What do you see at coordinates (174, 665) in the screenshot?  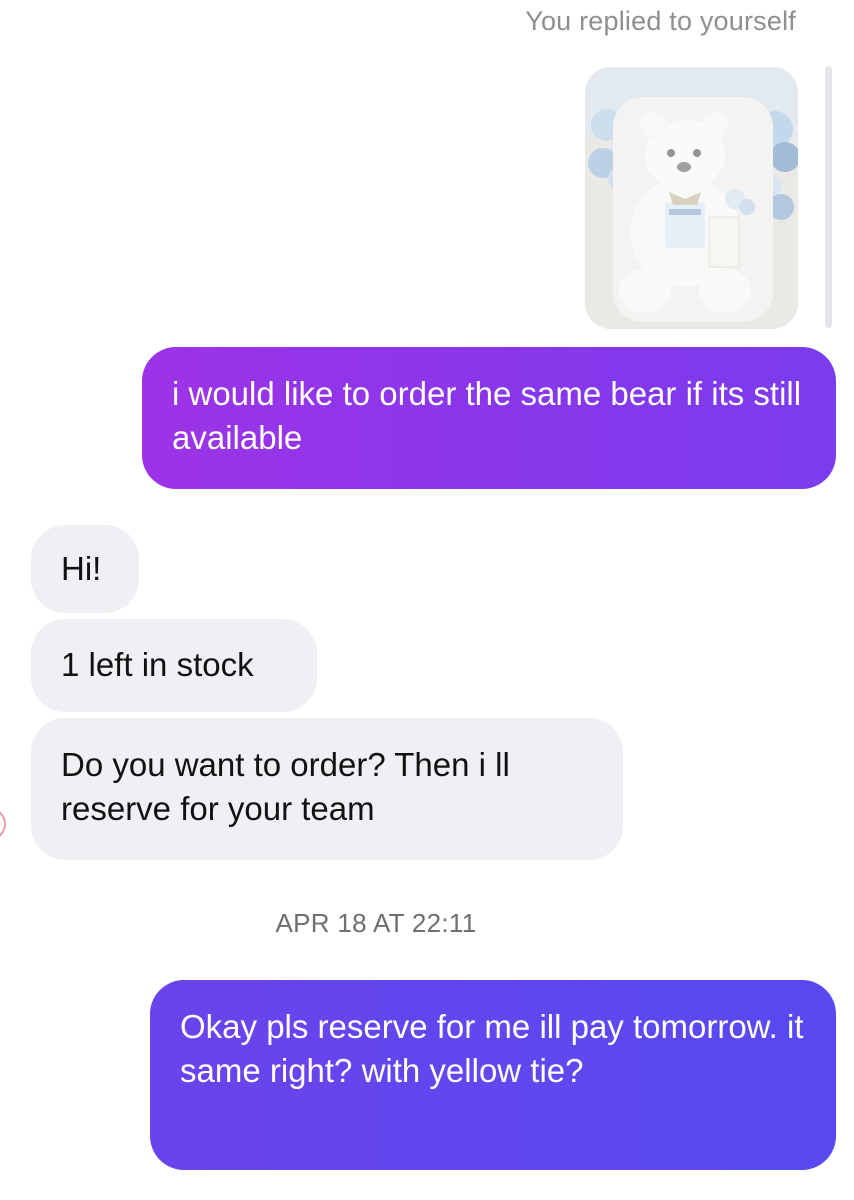 I see `message-bubble-incoming: 1 left in stock` at bounding box center [174, 665].